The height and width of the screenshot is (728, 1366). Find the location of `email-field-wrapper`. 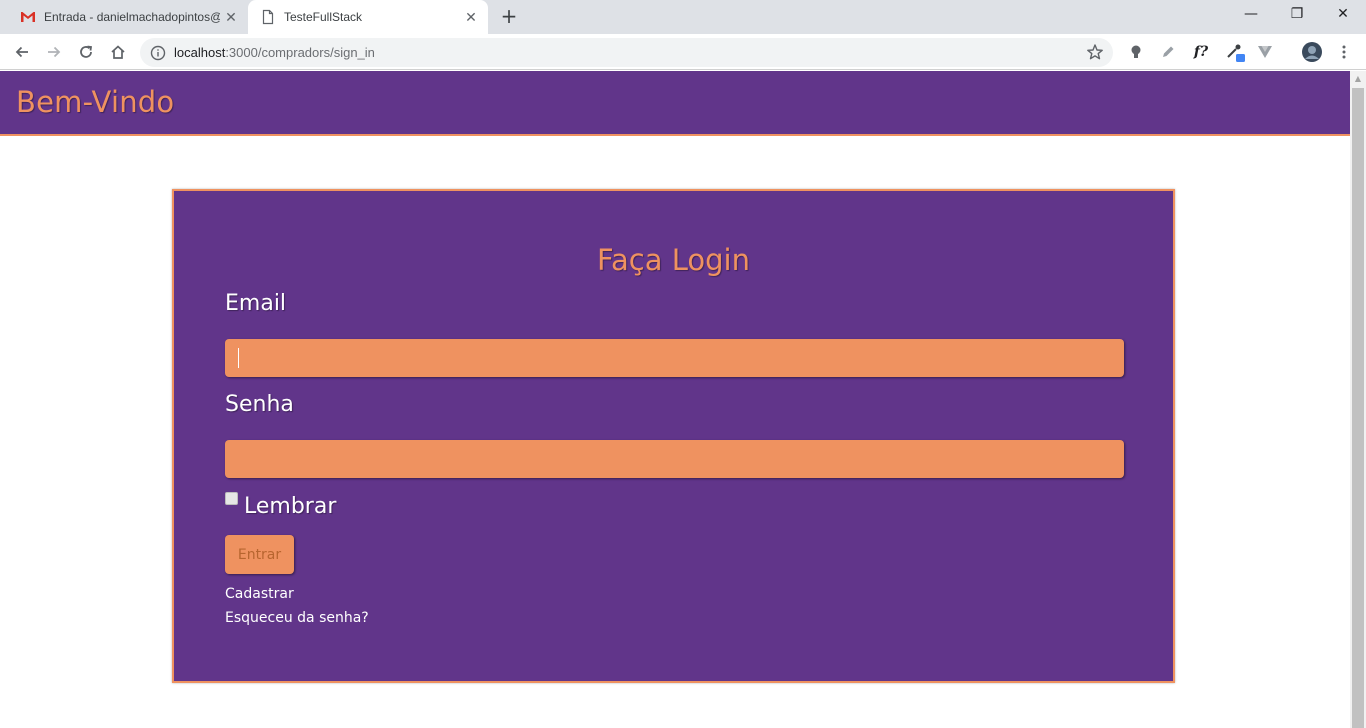

email-field-wrapper is located at coordinates (674, 358).